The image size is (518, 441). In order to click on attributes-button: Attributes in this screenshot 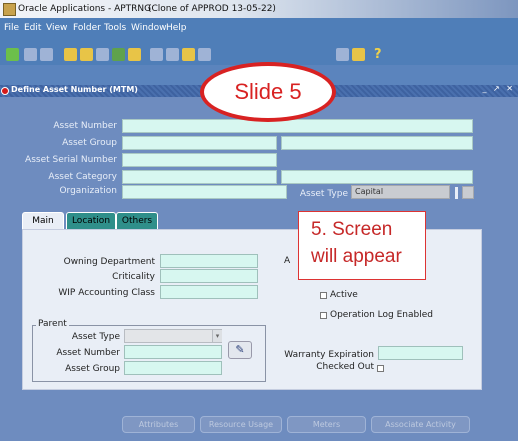, I will do `click(158, 424)`.